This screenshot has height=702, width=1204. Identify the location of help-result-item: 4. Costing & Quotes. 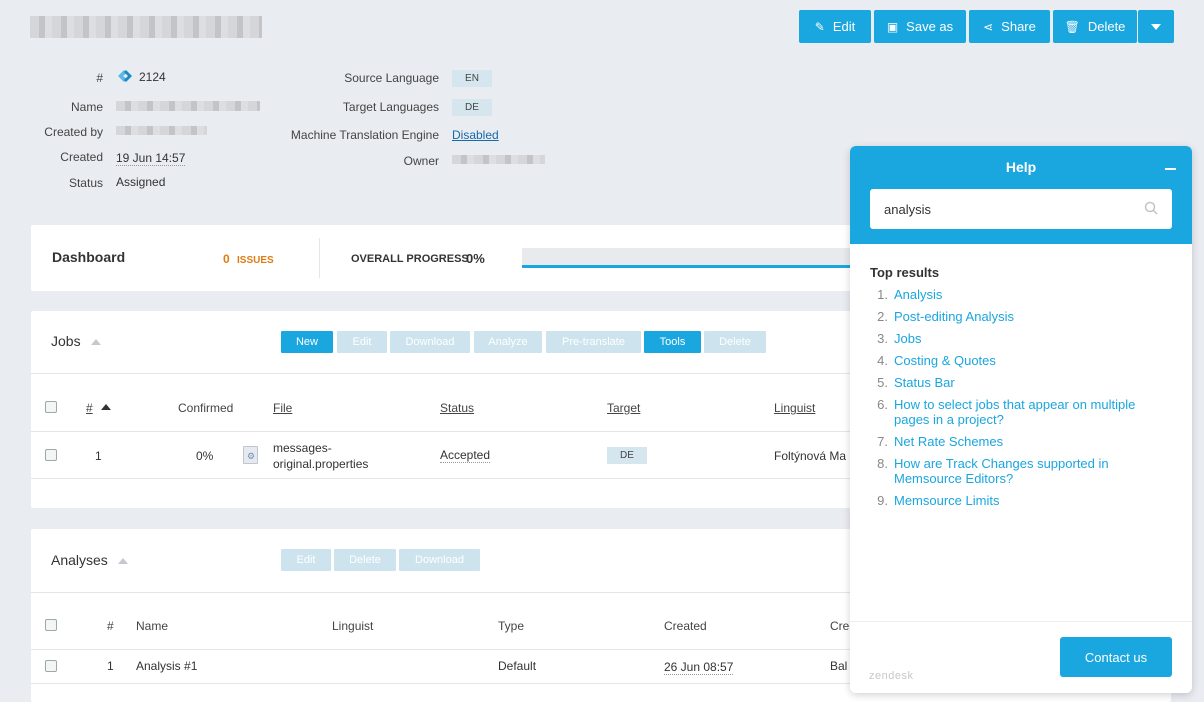
(1020, 360).